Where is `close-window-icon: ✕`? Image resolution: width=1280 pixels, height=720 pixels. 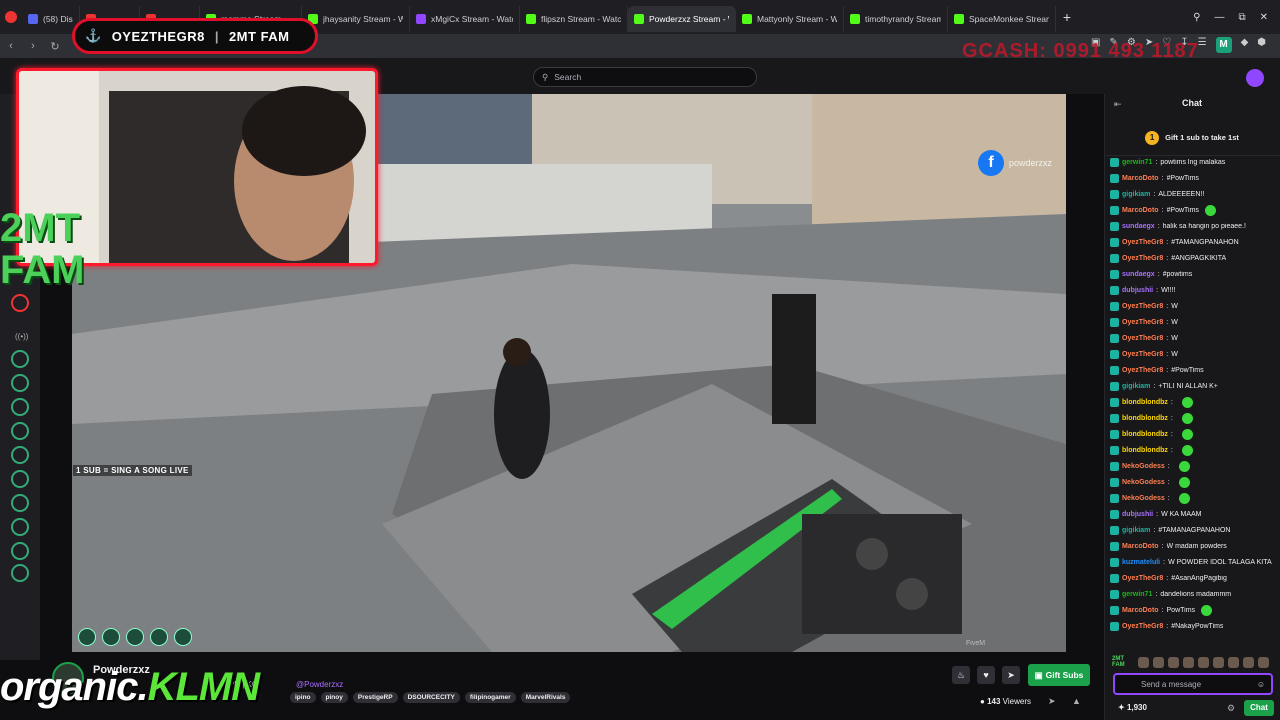 close-window-icon: ✕ is located at coordinates (1264, 17).